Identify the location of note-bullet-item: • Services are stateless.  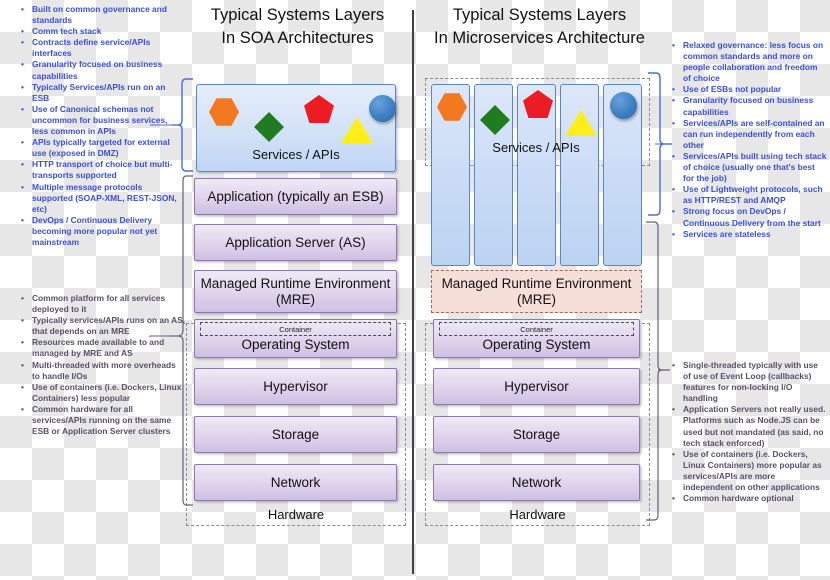
(747, 234).